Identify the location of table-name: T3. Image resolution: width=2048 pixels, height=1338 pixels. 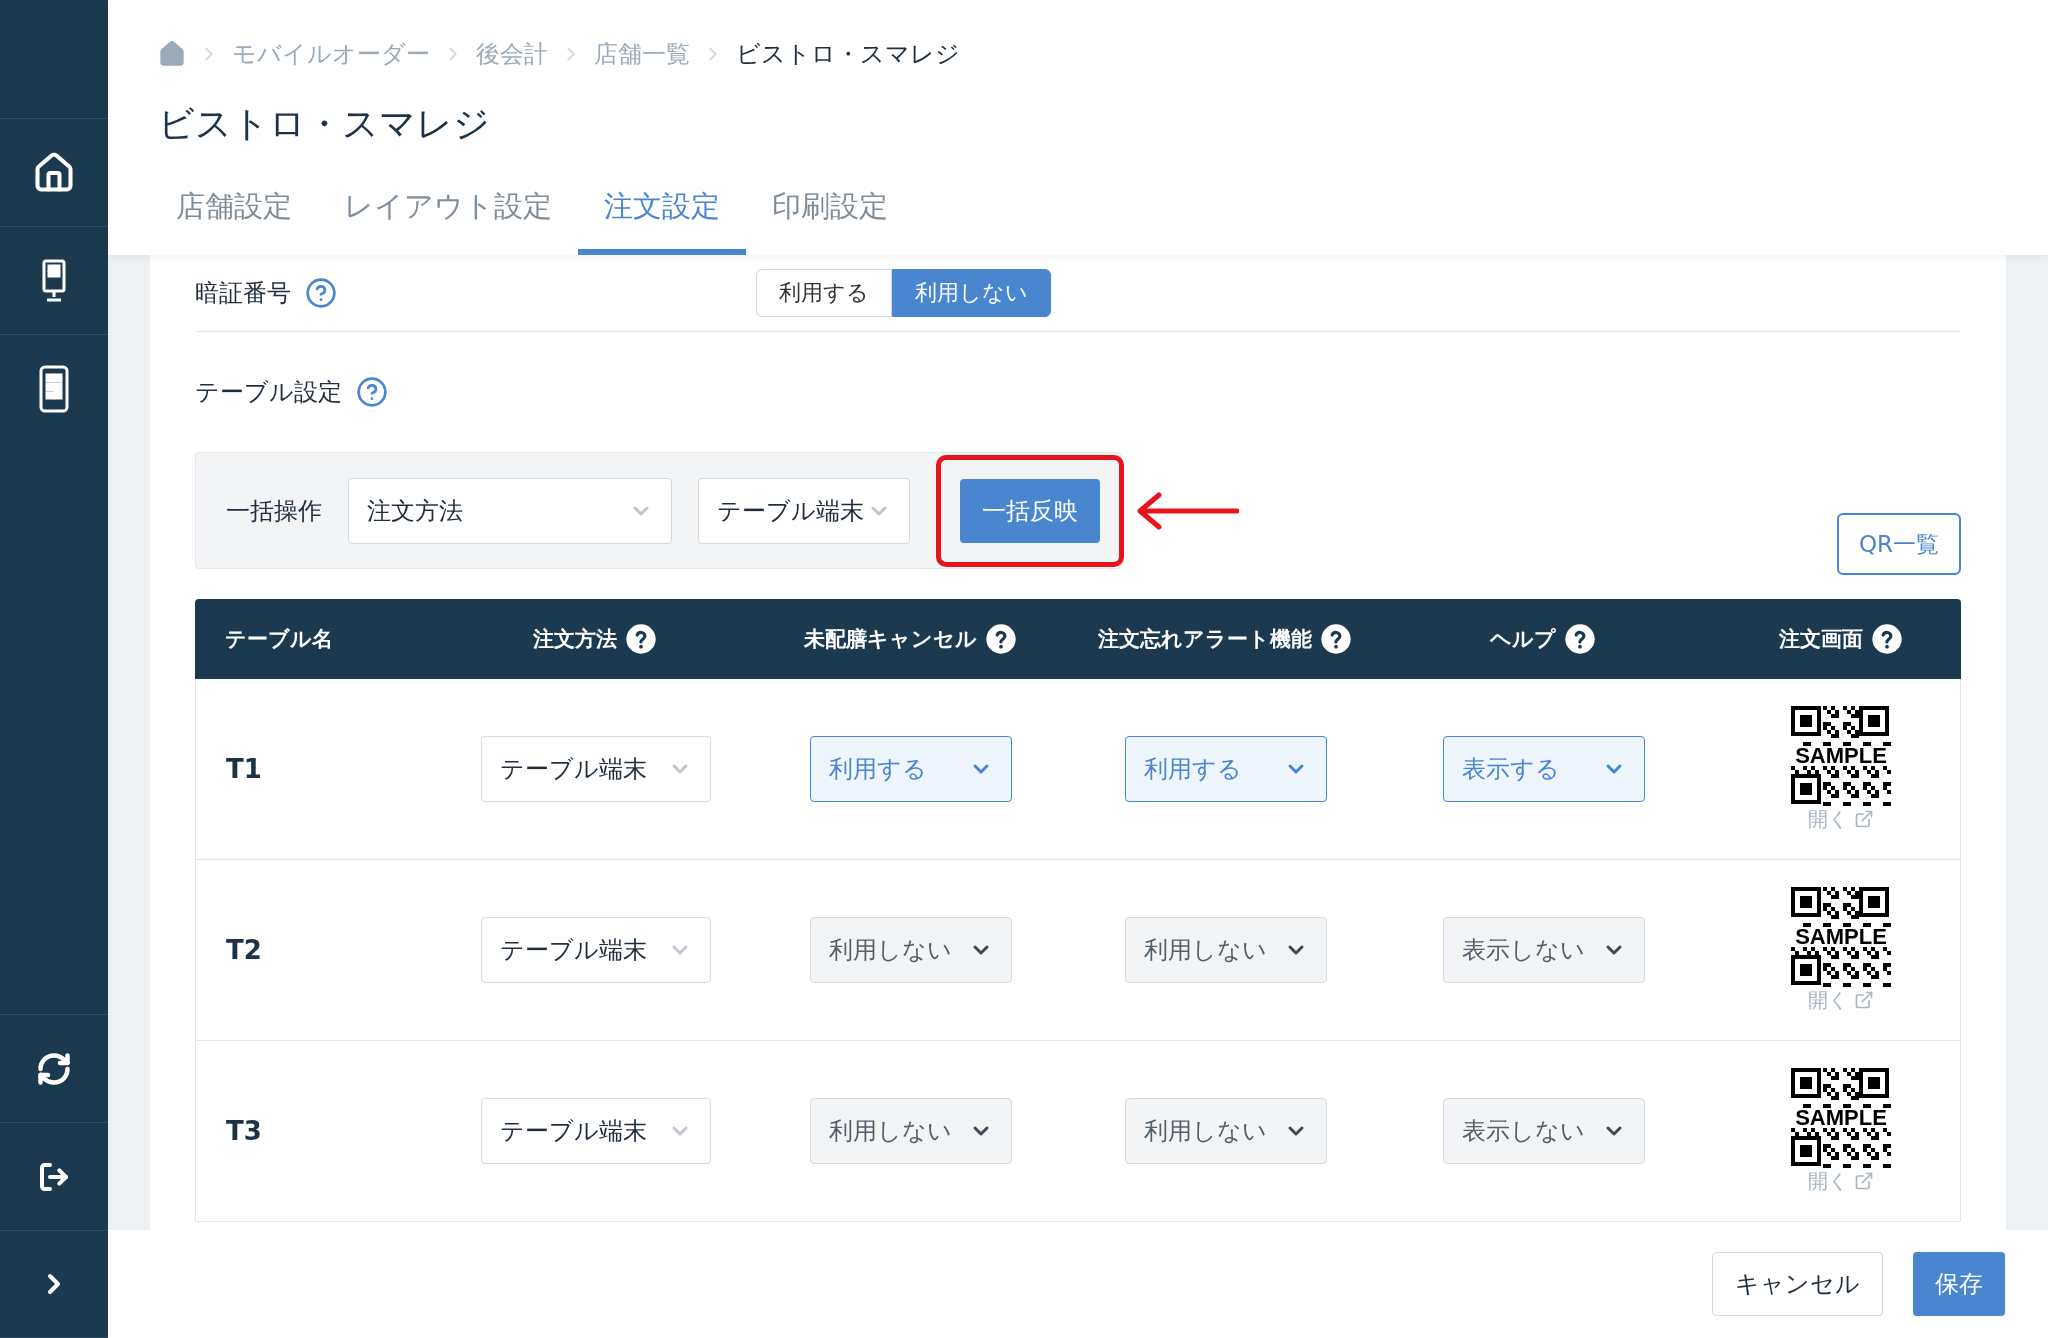
(244, 1131).